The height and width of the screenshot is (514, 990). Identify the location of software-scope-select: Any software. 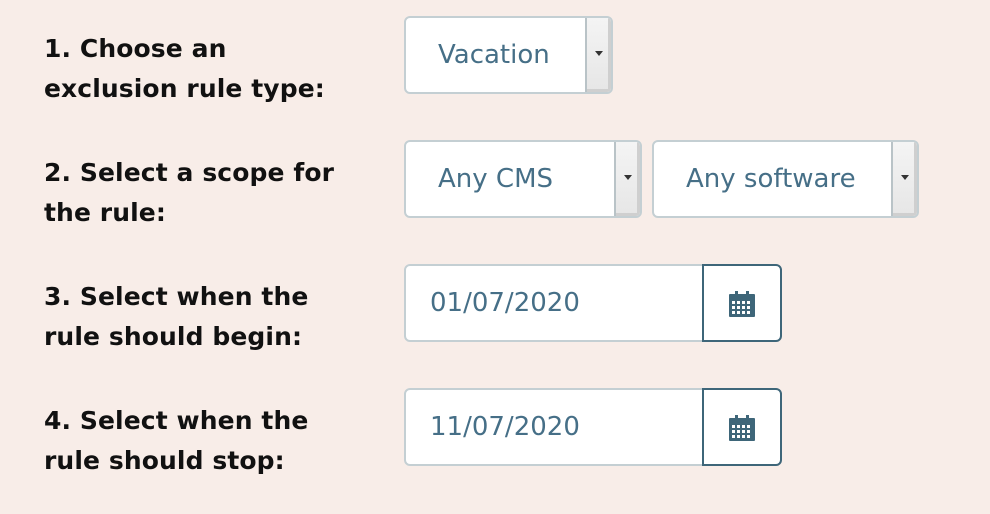
(785, 179).